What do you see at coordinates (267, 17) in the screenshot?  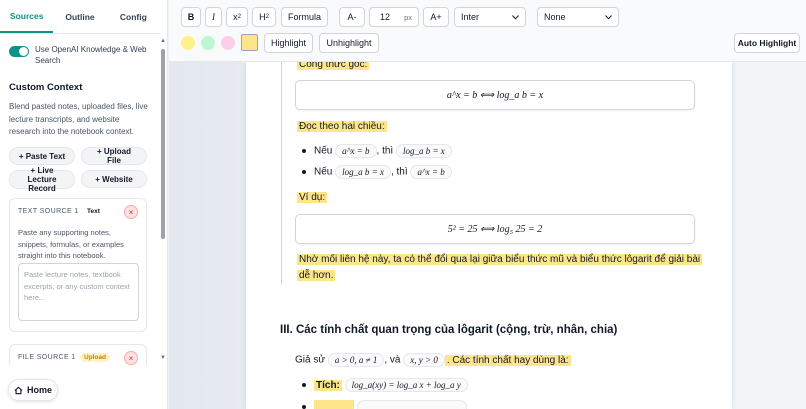 I see `heading-sub: 2` at bounding box center [267, 17].